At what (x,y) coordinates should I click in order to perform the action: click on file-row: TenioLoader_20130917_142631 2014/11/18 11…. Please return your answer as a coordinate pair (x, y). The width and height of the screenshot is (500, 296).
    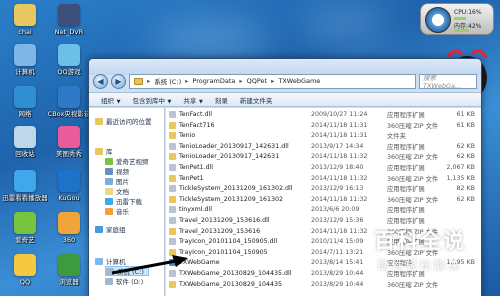
    Looking at the image, I should click on (323, 156).